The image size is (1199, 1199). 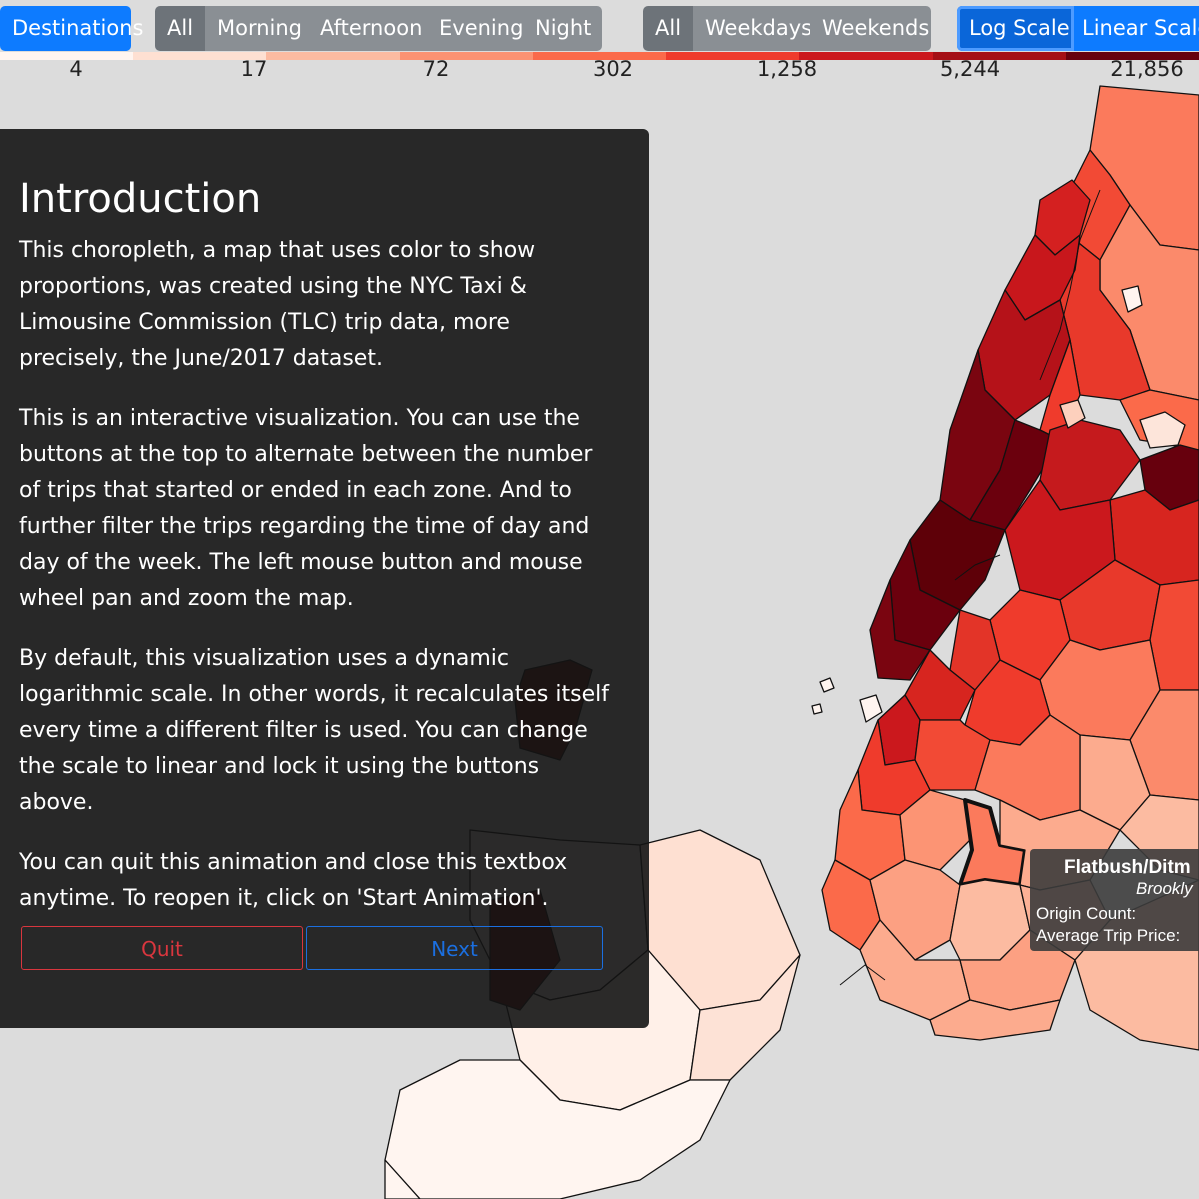 What do you see at coordinates (1108, 935) in the screenshot?
I see `tooltip-average-price-label: Average Trip Price:` at bounding box center [1108, 935].